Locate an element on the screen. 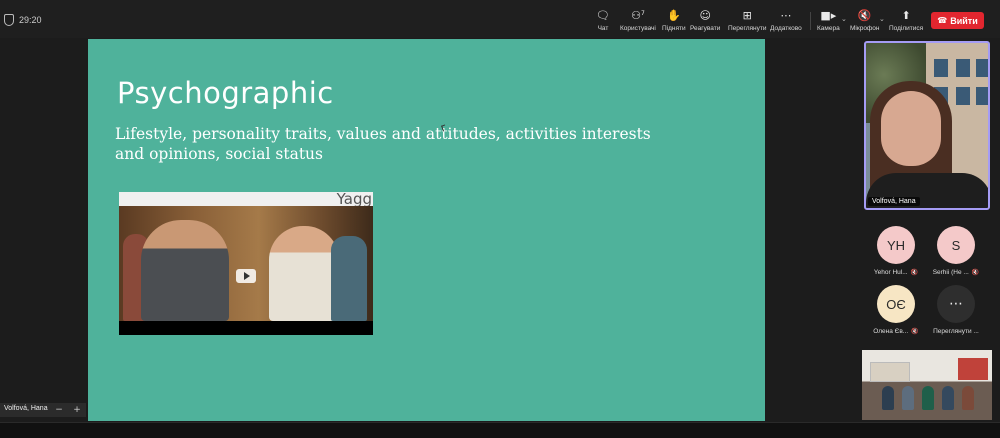  camera-label: Камера is located at coordinates (828, 28).